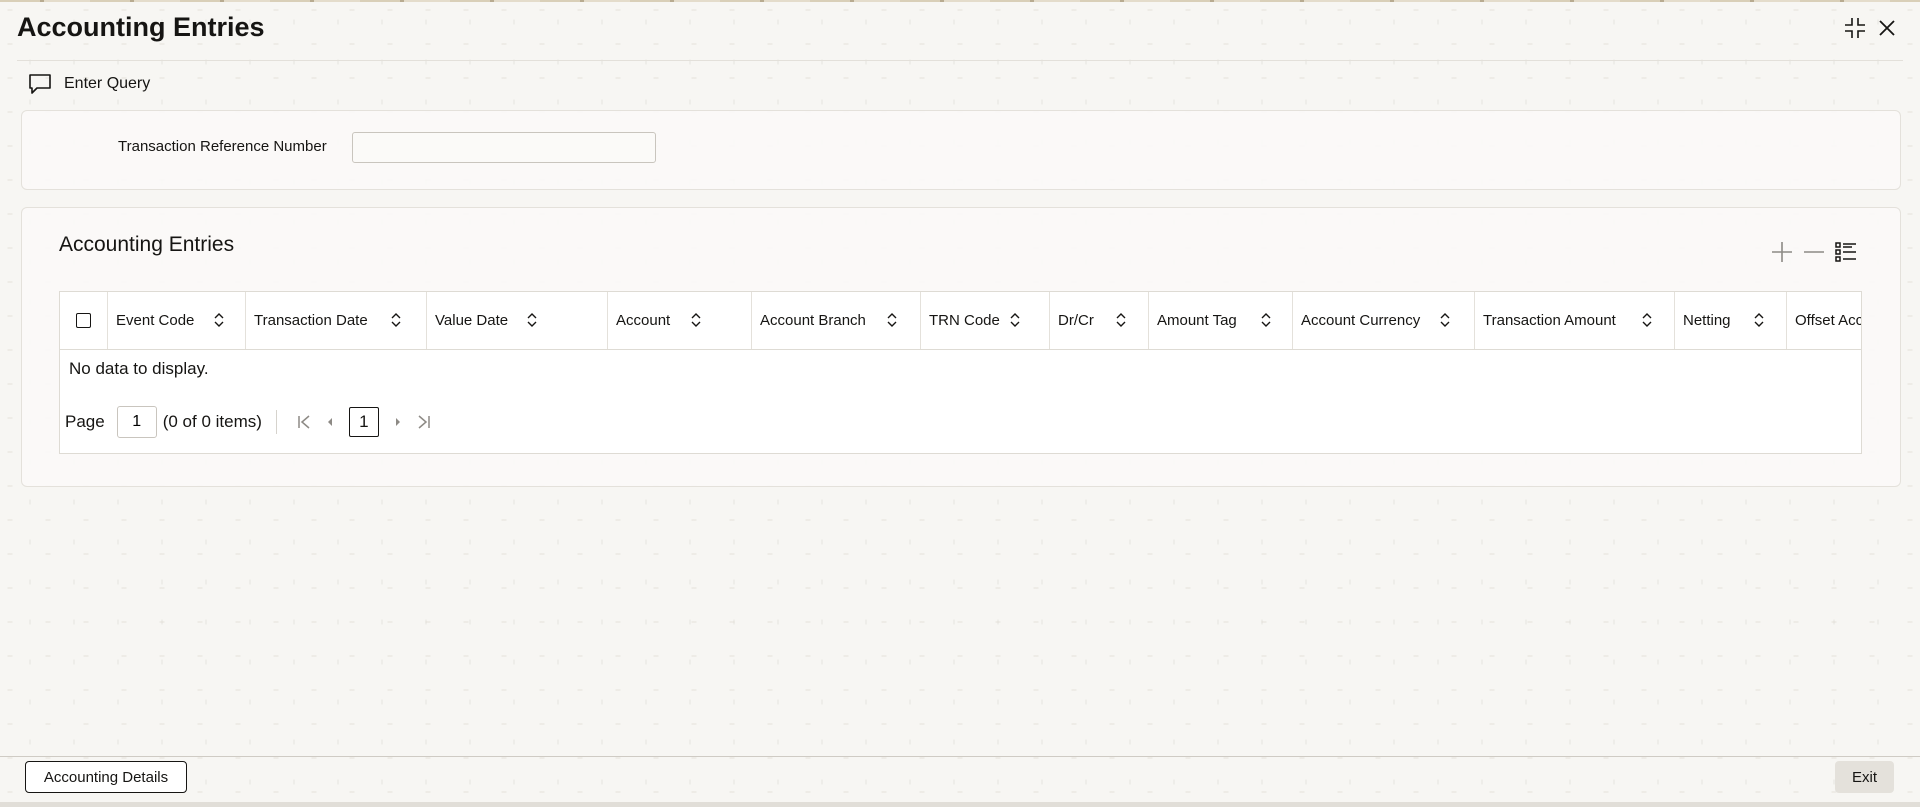  I want to click on column-header-account-currency: Account Currency, so click(1384, 320).